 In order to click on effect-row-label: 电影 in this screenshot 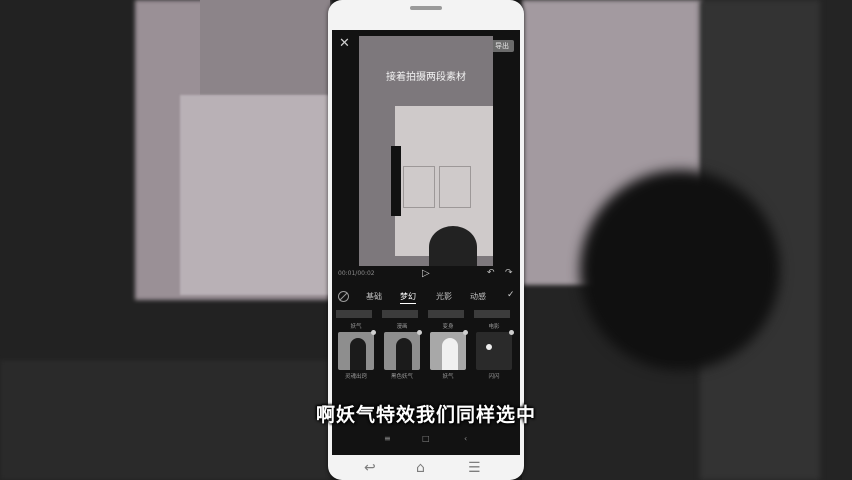, I will do `click(494, 327)`.